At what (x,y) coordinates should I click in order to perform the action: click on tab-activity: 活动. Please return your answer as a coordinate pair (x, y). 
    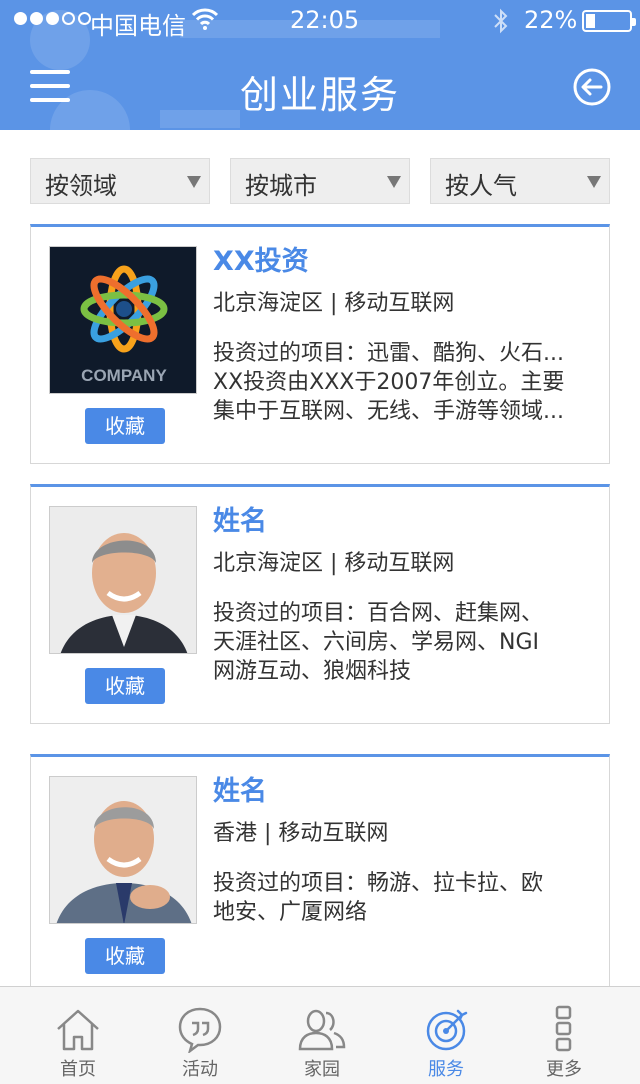
    Looking at the image, I should click on (200, 1035).